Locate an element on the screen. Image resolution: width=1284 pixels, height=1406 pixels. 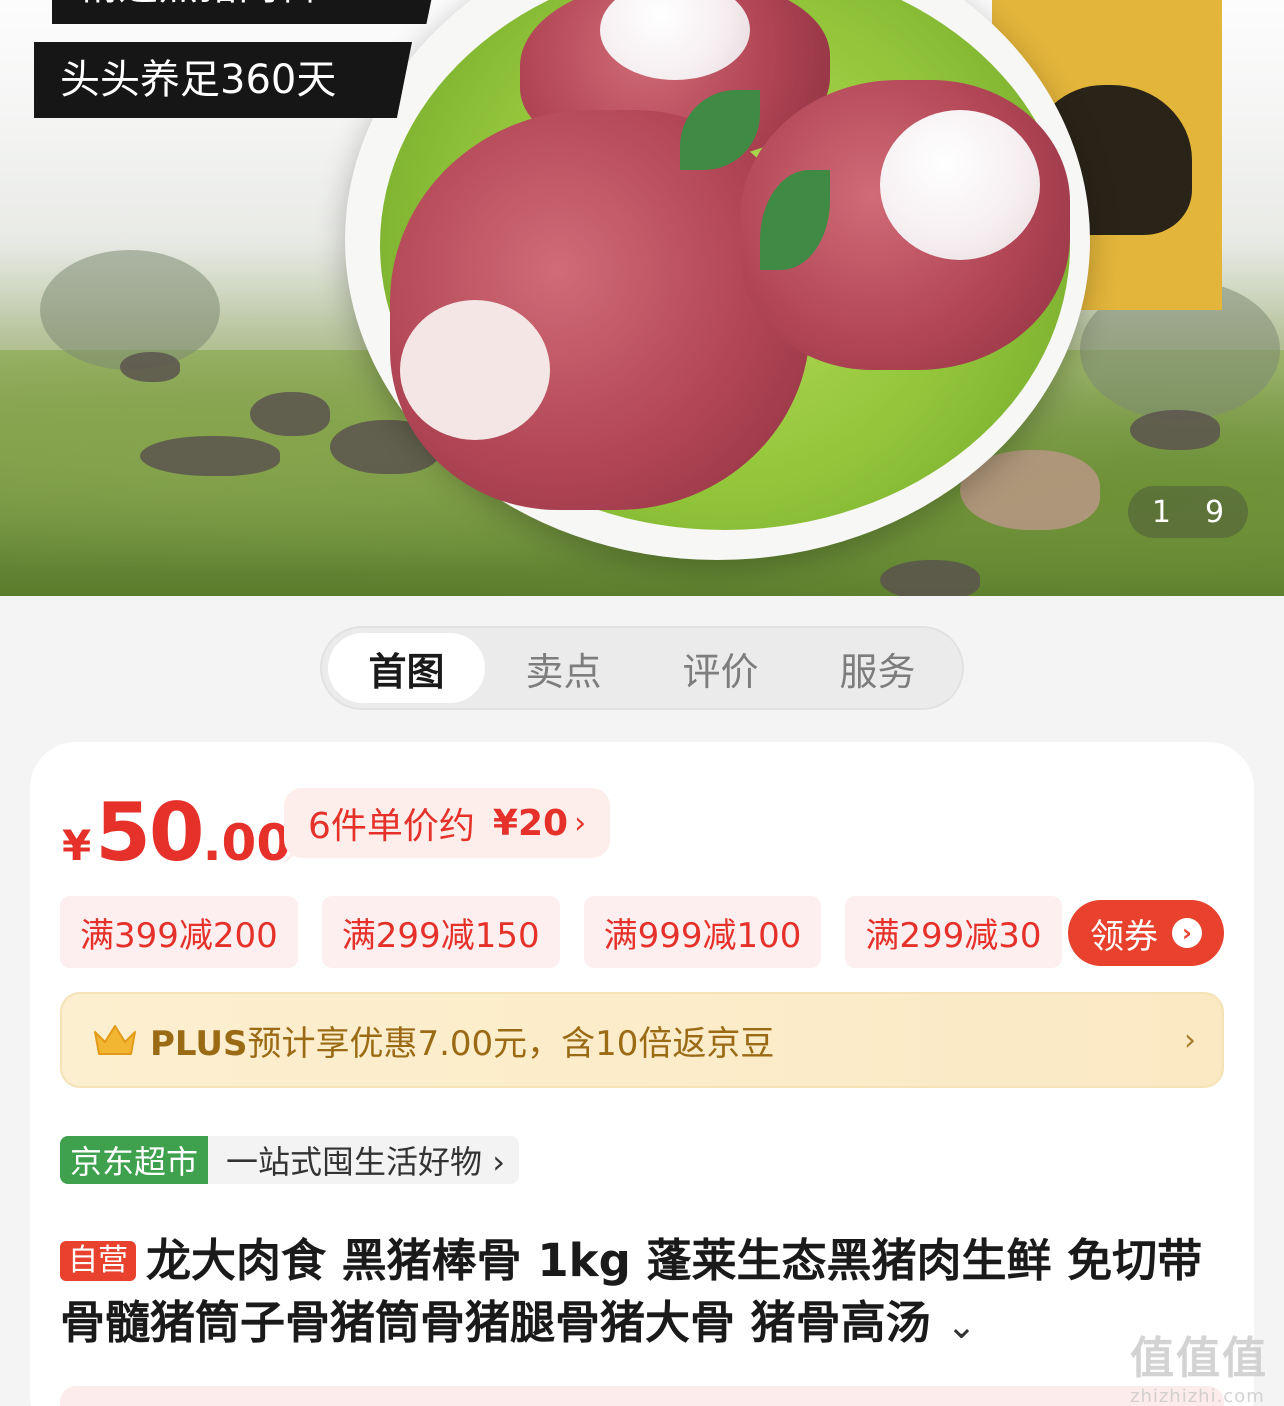
jd-supermarket-link: 京东超市 一站式囤生活好物 › is located at coordinates (289, 1160).